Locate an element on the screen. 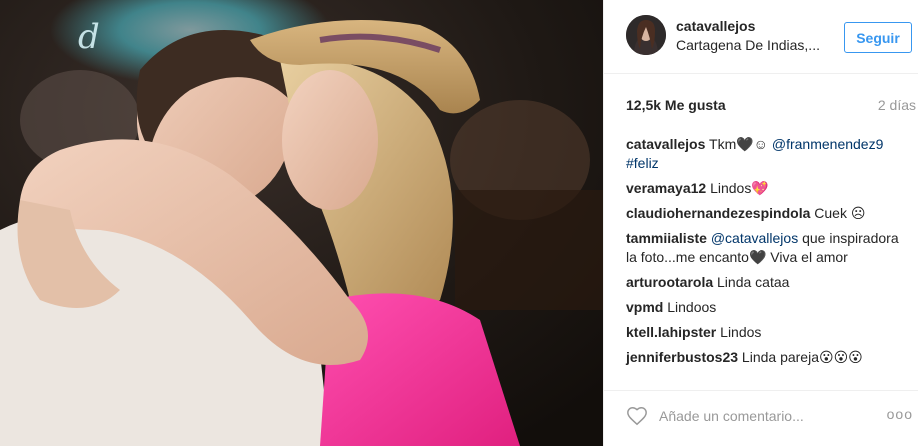  comment-item: veramaya12 Lindos💖 is located at coordinates (768, 188).